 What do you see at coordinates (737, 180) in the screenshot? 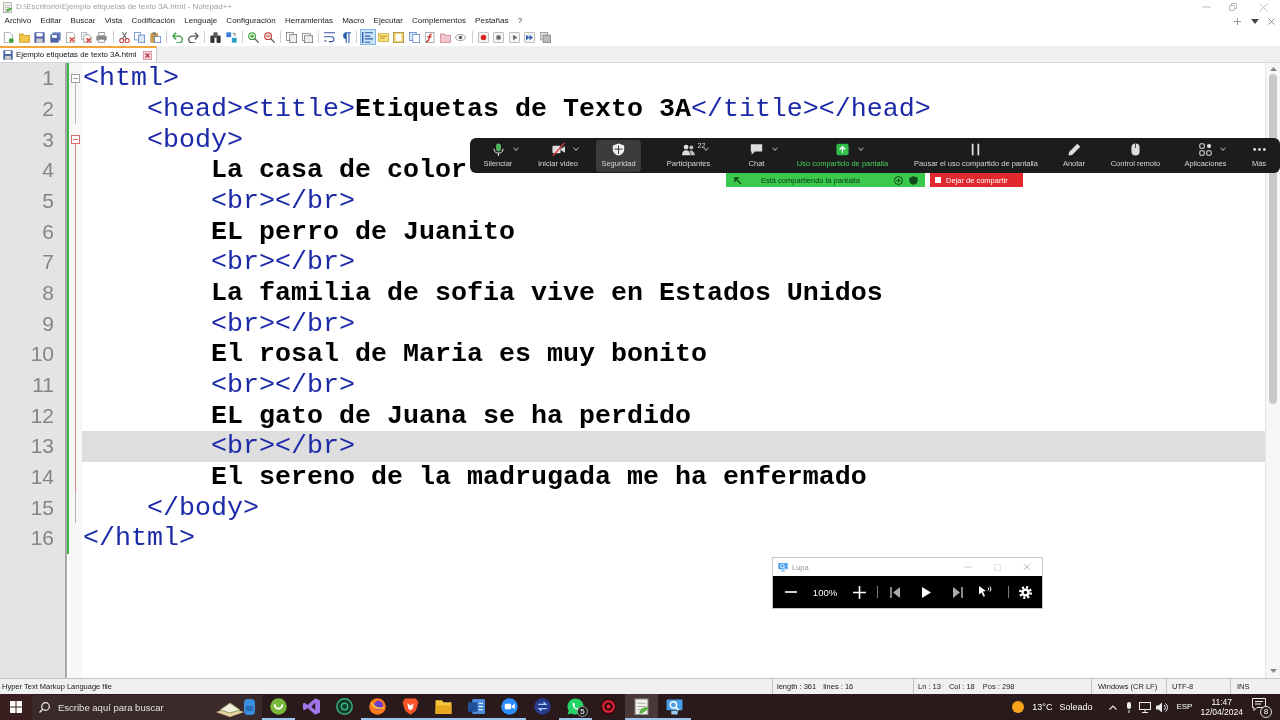
I see `arrow-icon` at bounding box center [737, 180].